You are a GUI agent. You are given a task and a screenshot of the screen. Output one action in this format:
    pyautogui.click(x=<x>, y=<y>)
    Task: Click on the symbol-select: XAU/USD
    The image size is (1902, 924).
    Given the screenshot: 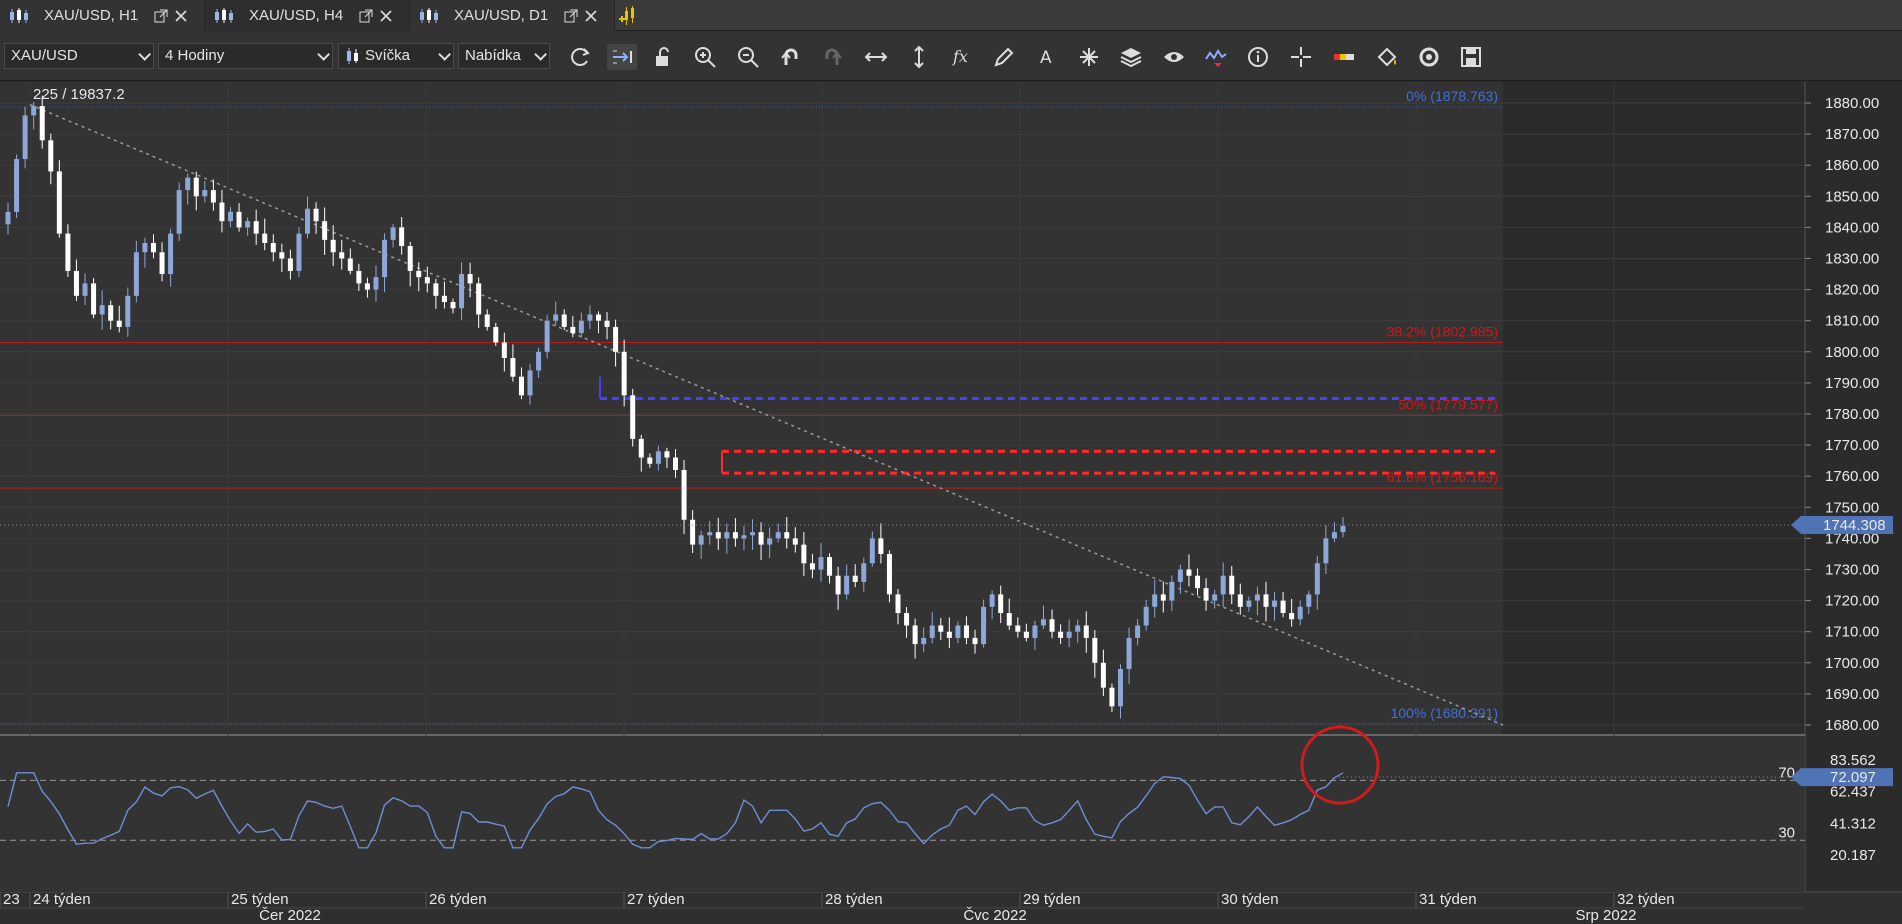 What is the action you would take?
    pyautogui.click(x=79, y=56)
    